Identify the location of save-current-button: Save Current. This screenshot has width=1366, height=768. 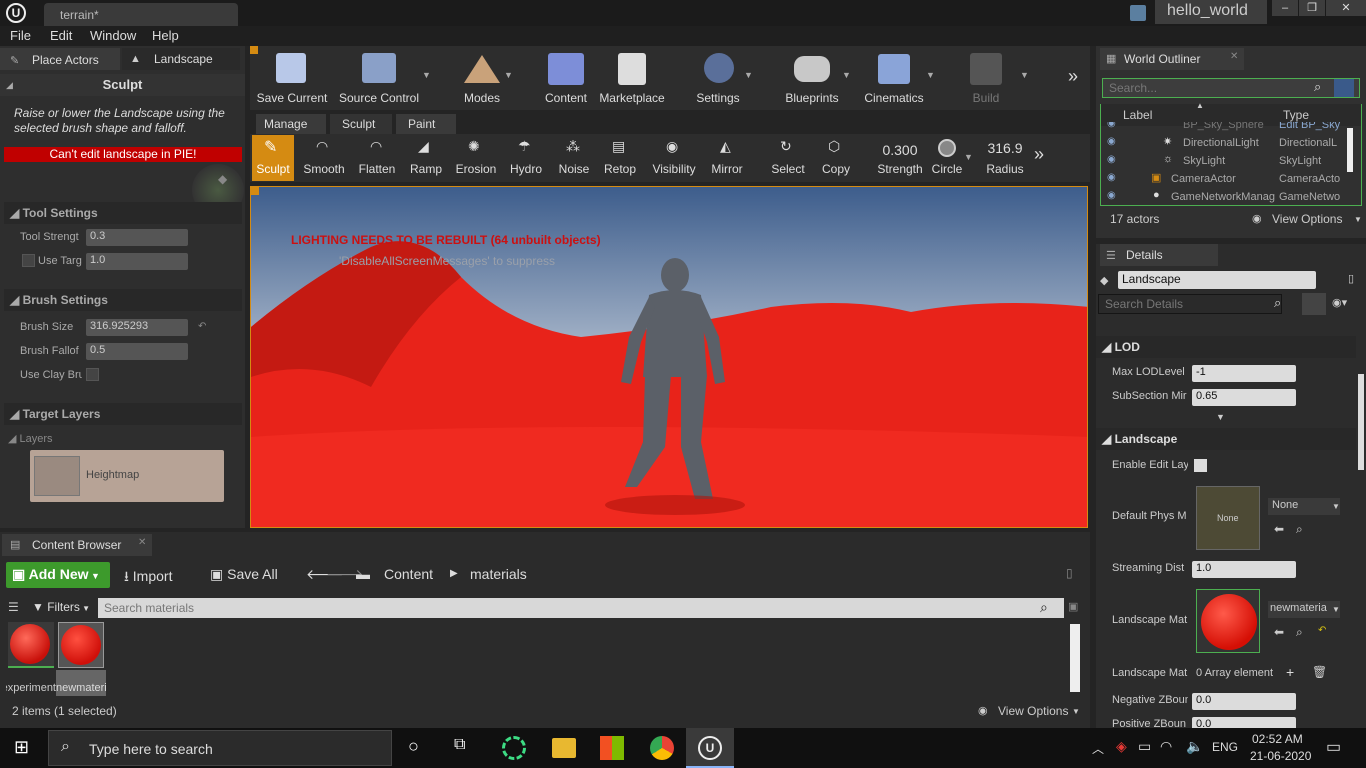
(292, 79).